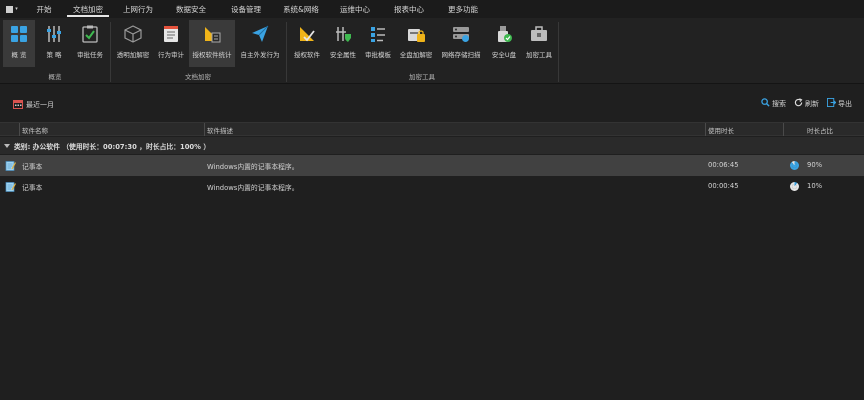 This screenshot has width=864, height=400. Describe the element at coordinates (432, 129) in the screenshot. I see `table-header: 软件名称 软件描述 使用时长 时长占比` at that location.